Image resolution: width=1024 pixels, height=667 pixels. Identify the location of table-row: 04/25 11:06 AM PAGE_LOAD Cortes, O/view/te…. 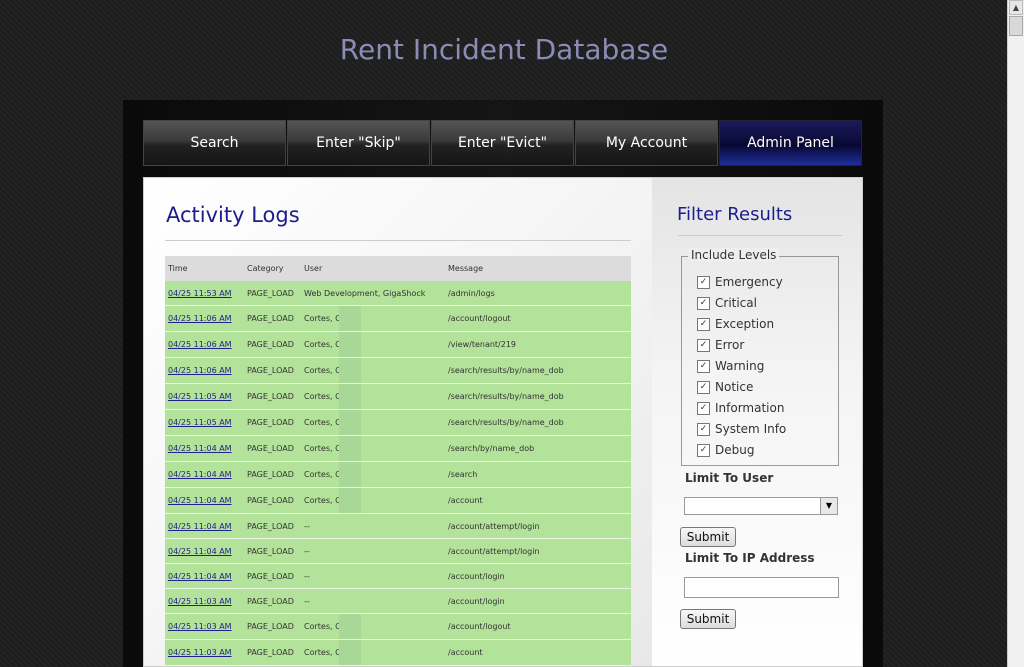
(398, 344).